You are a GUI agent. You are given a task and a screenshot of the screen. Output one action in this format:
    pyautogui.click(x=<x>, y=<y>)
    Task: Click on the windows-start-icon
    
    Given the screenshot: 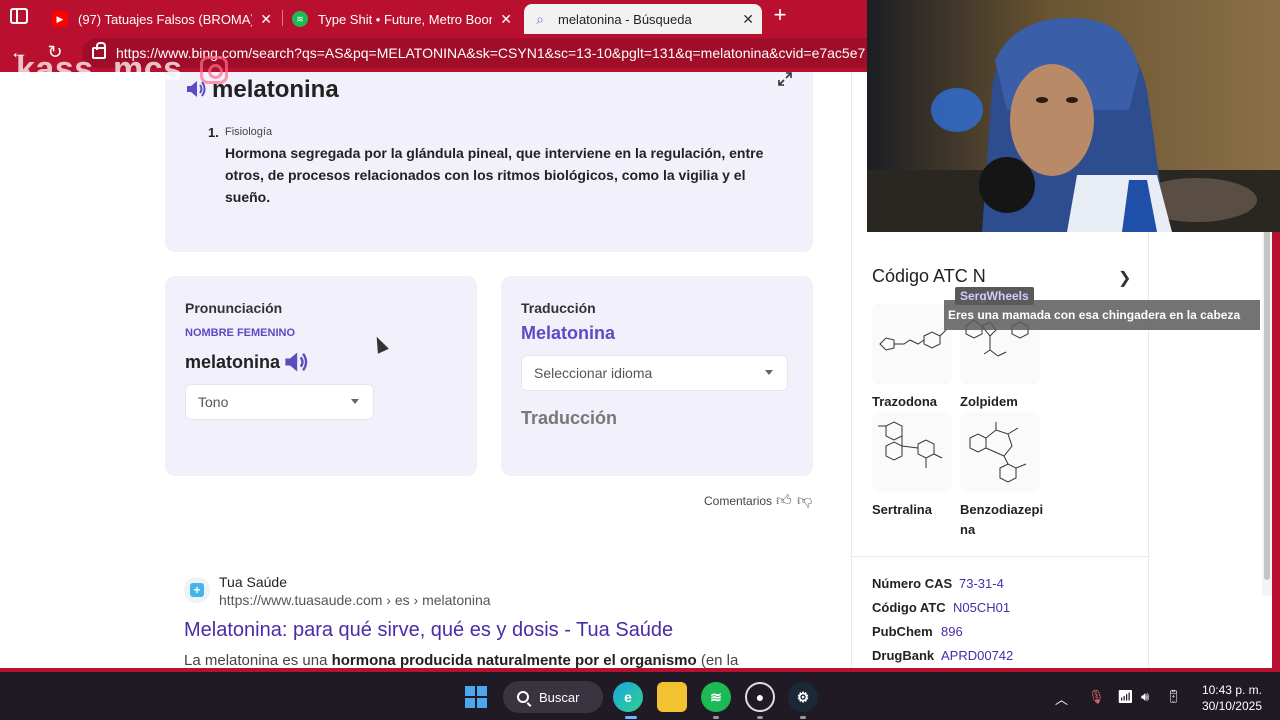 What is the action you would take?
    pyautogui.click(x=476, y=697)
    